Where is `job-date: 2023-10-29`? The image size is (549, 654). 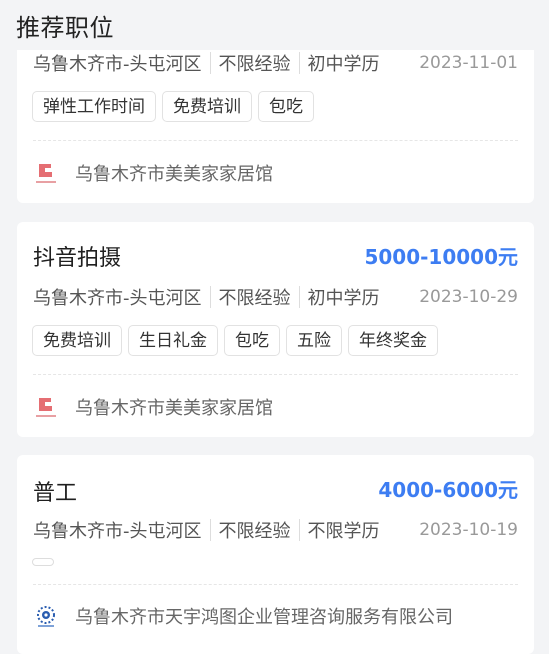 job-date: 2023-10-29 is located at coordinates (468, 297).